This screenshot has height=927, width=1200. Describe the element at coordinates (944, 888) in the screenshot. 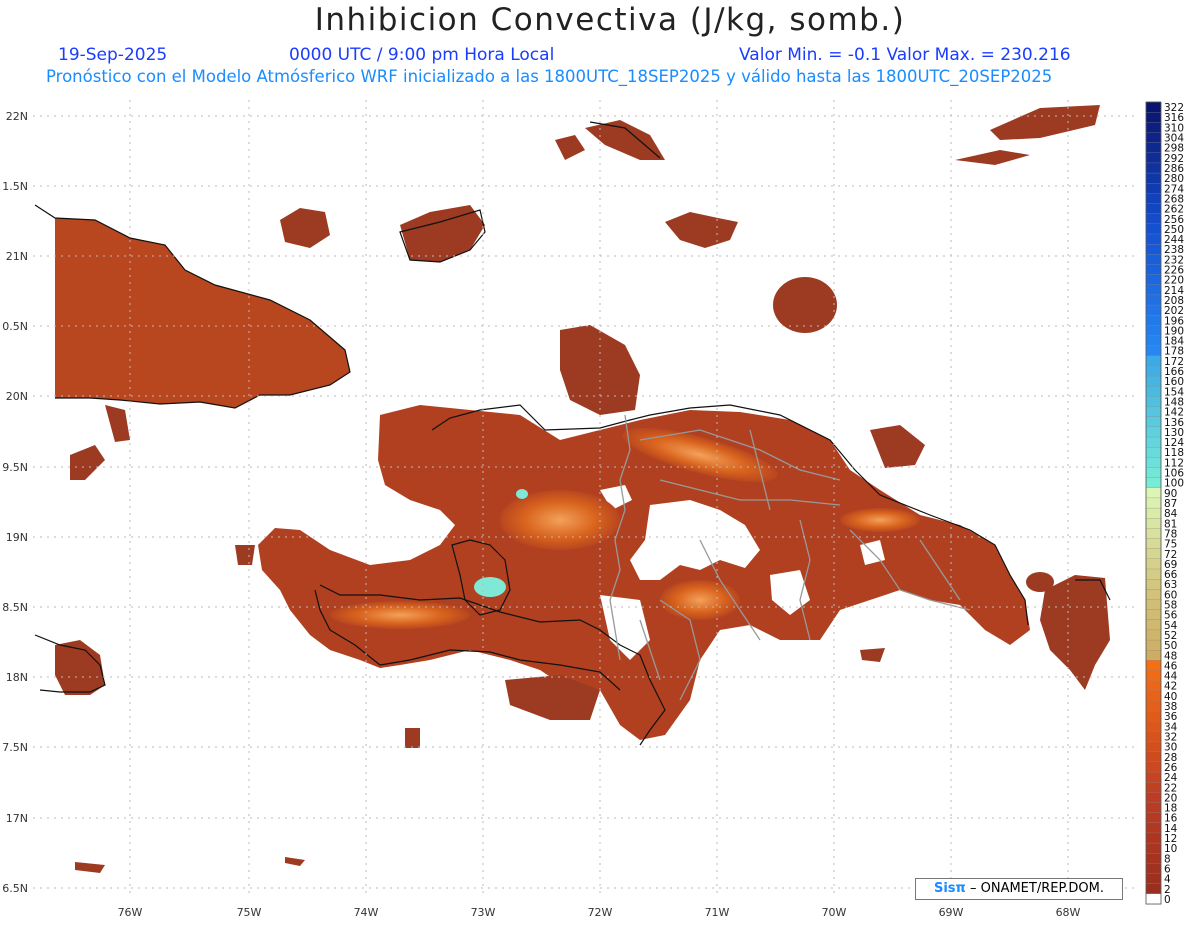

I see `credit-sis: Sis` at that location.